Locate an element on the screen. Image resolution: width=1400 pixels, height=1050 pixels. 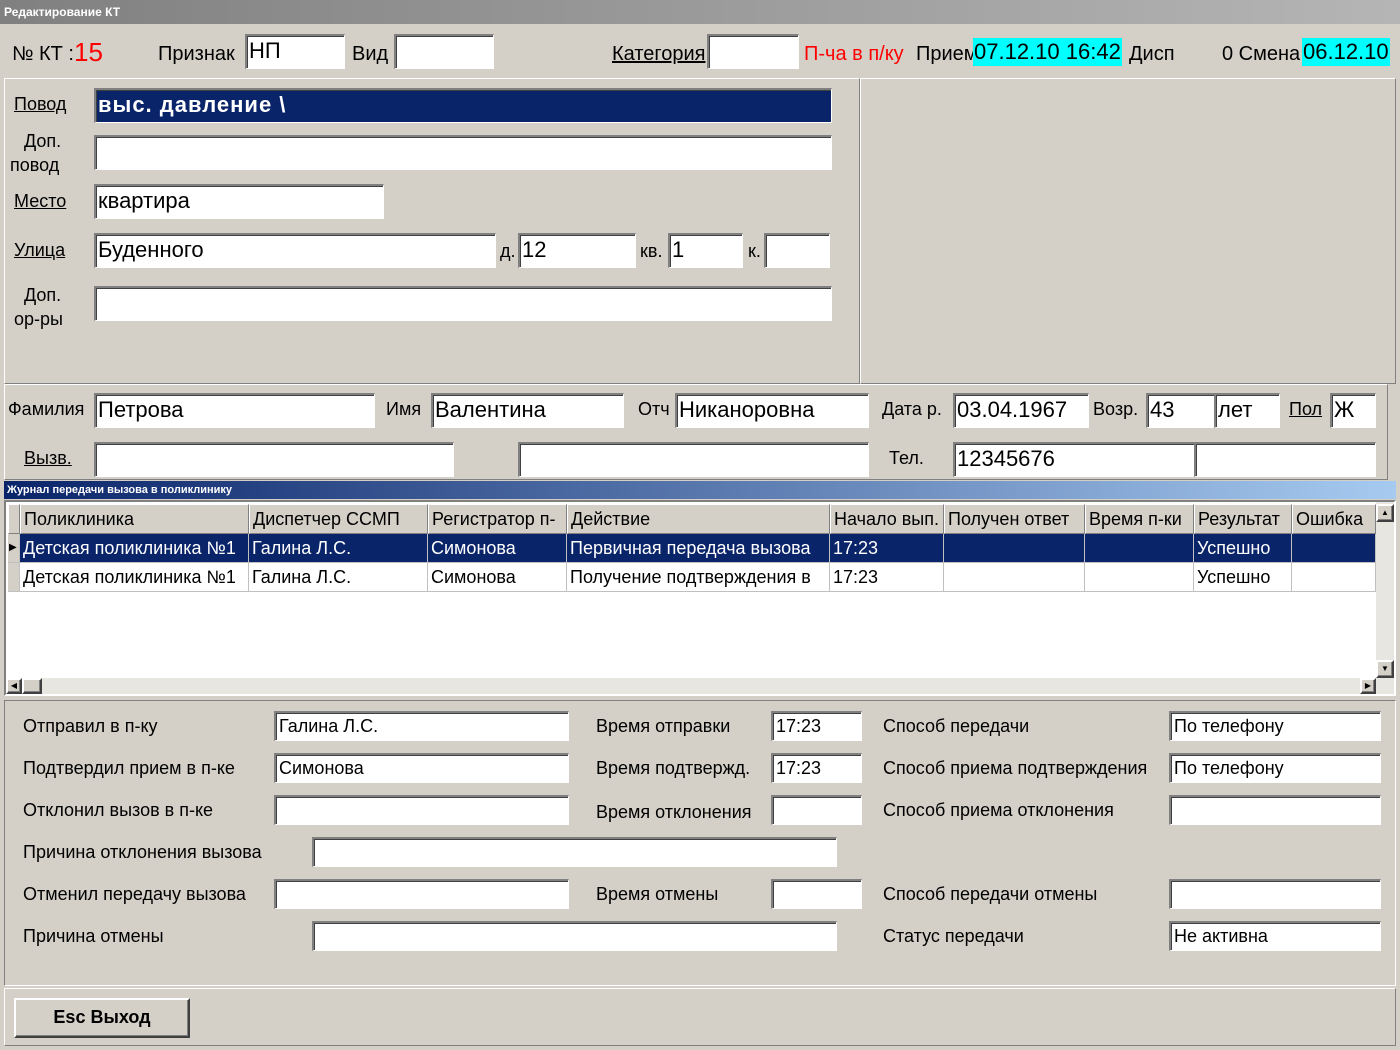
scroll-down-icon: ▼ is located at coordinates (1385, 669).